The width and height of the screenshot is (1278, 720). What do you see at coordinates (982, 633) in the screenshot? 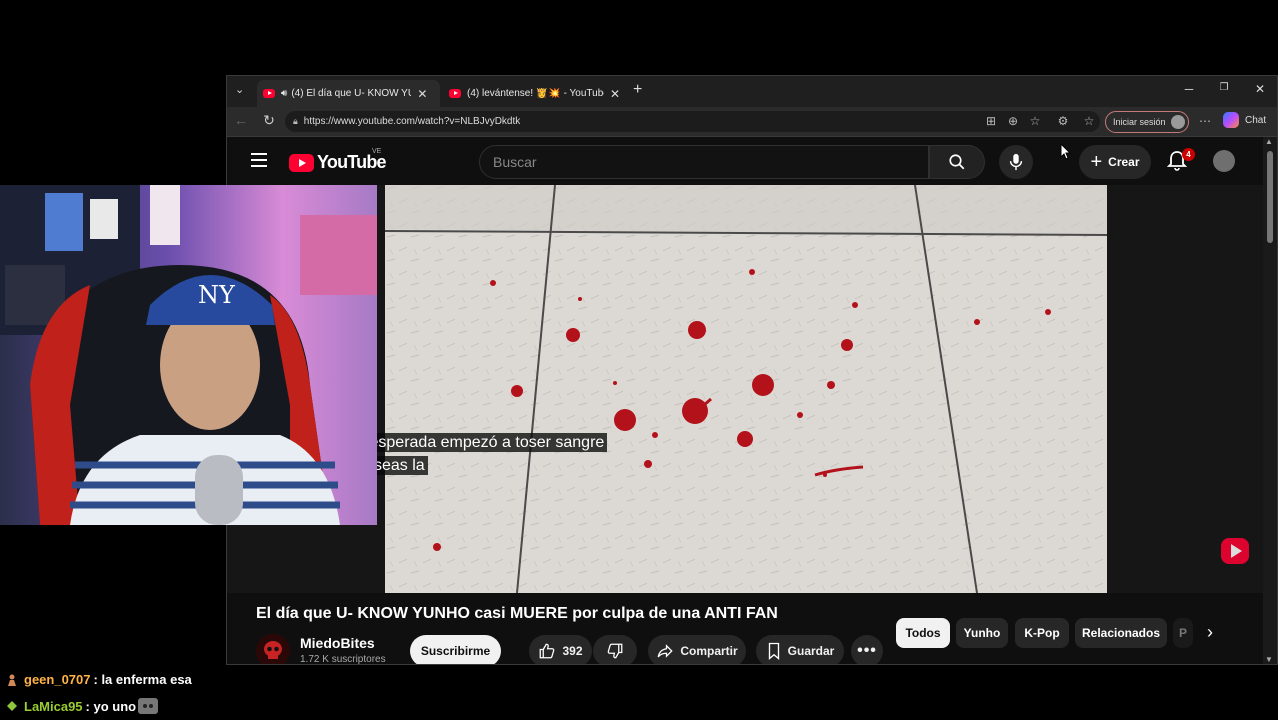
I see `chip-yunho: Yunho` at bounding box center [982, 633].